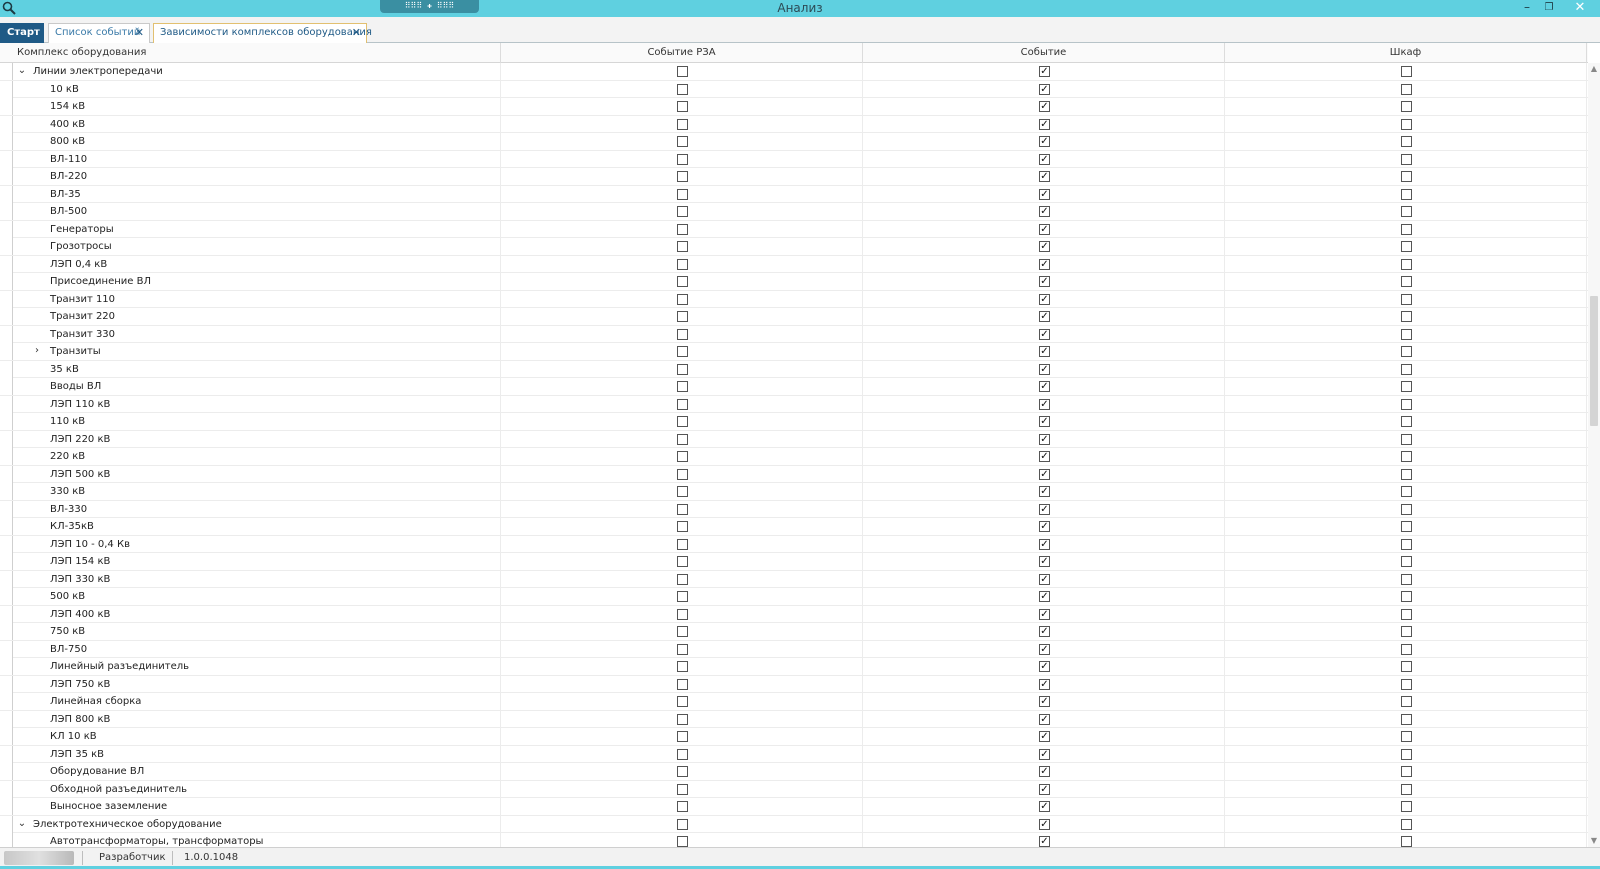 The width and height of the screenshot is (1600, 869). What do you see at coordinates (794, 649) in the screenshot?
I see `table-row: ВЛ-750 ✓` at bounding box center [794, 649].